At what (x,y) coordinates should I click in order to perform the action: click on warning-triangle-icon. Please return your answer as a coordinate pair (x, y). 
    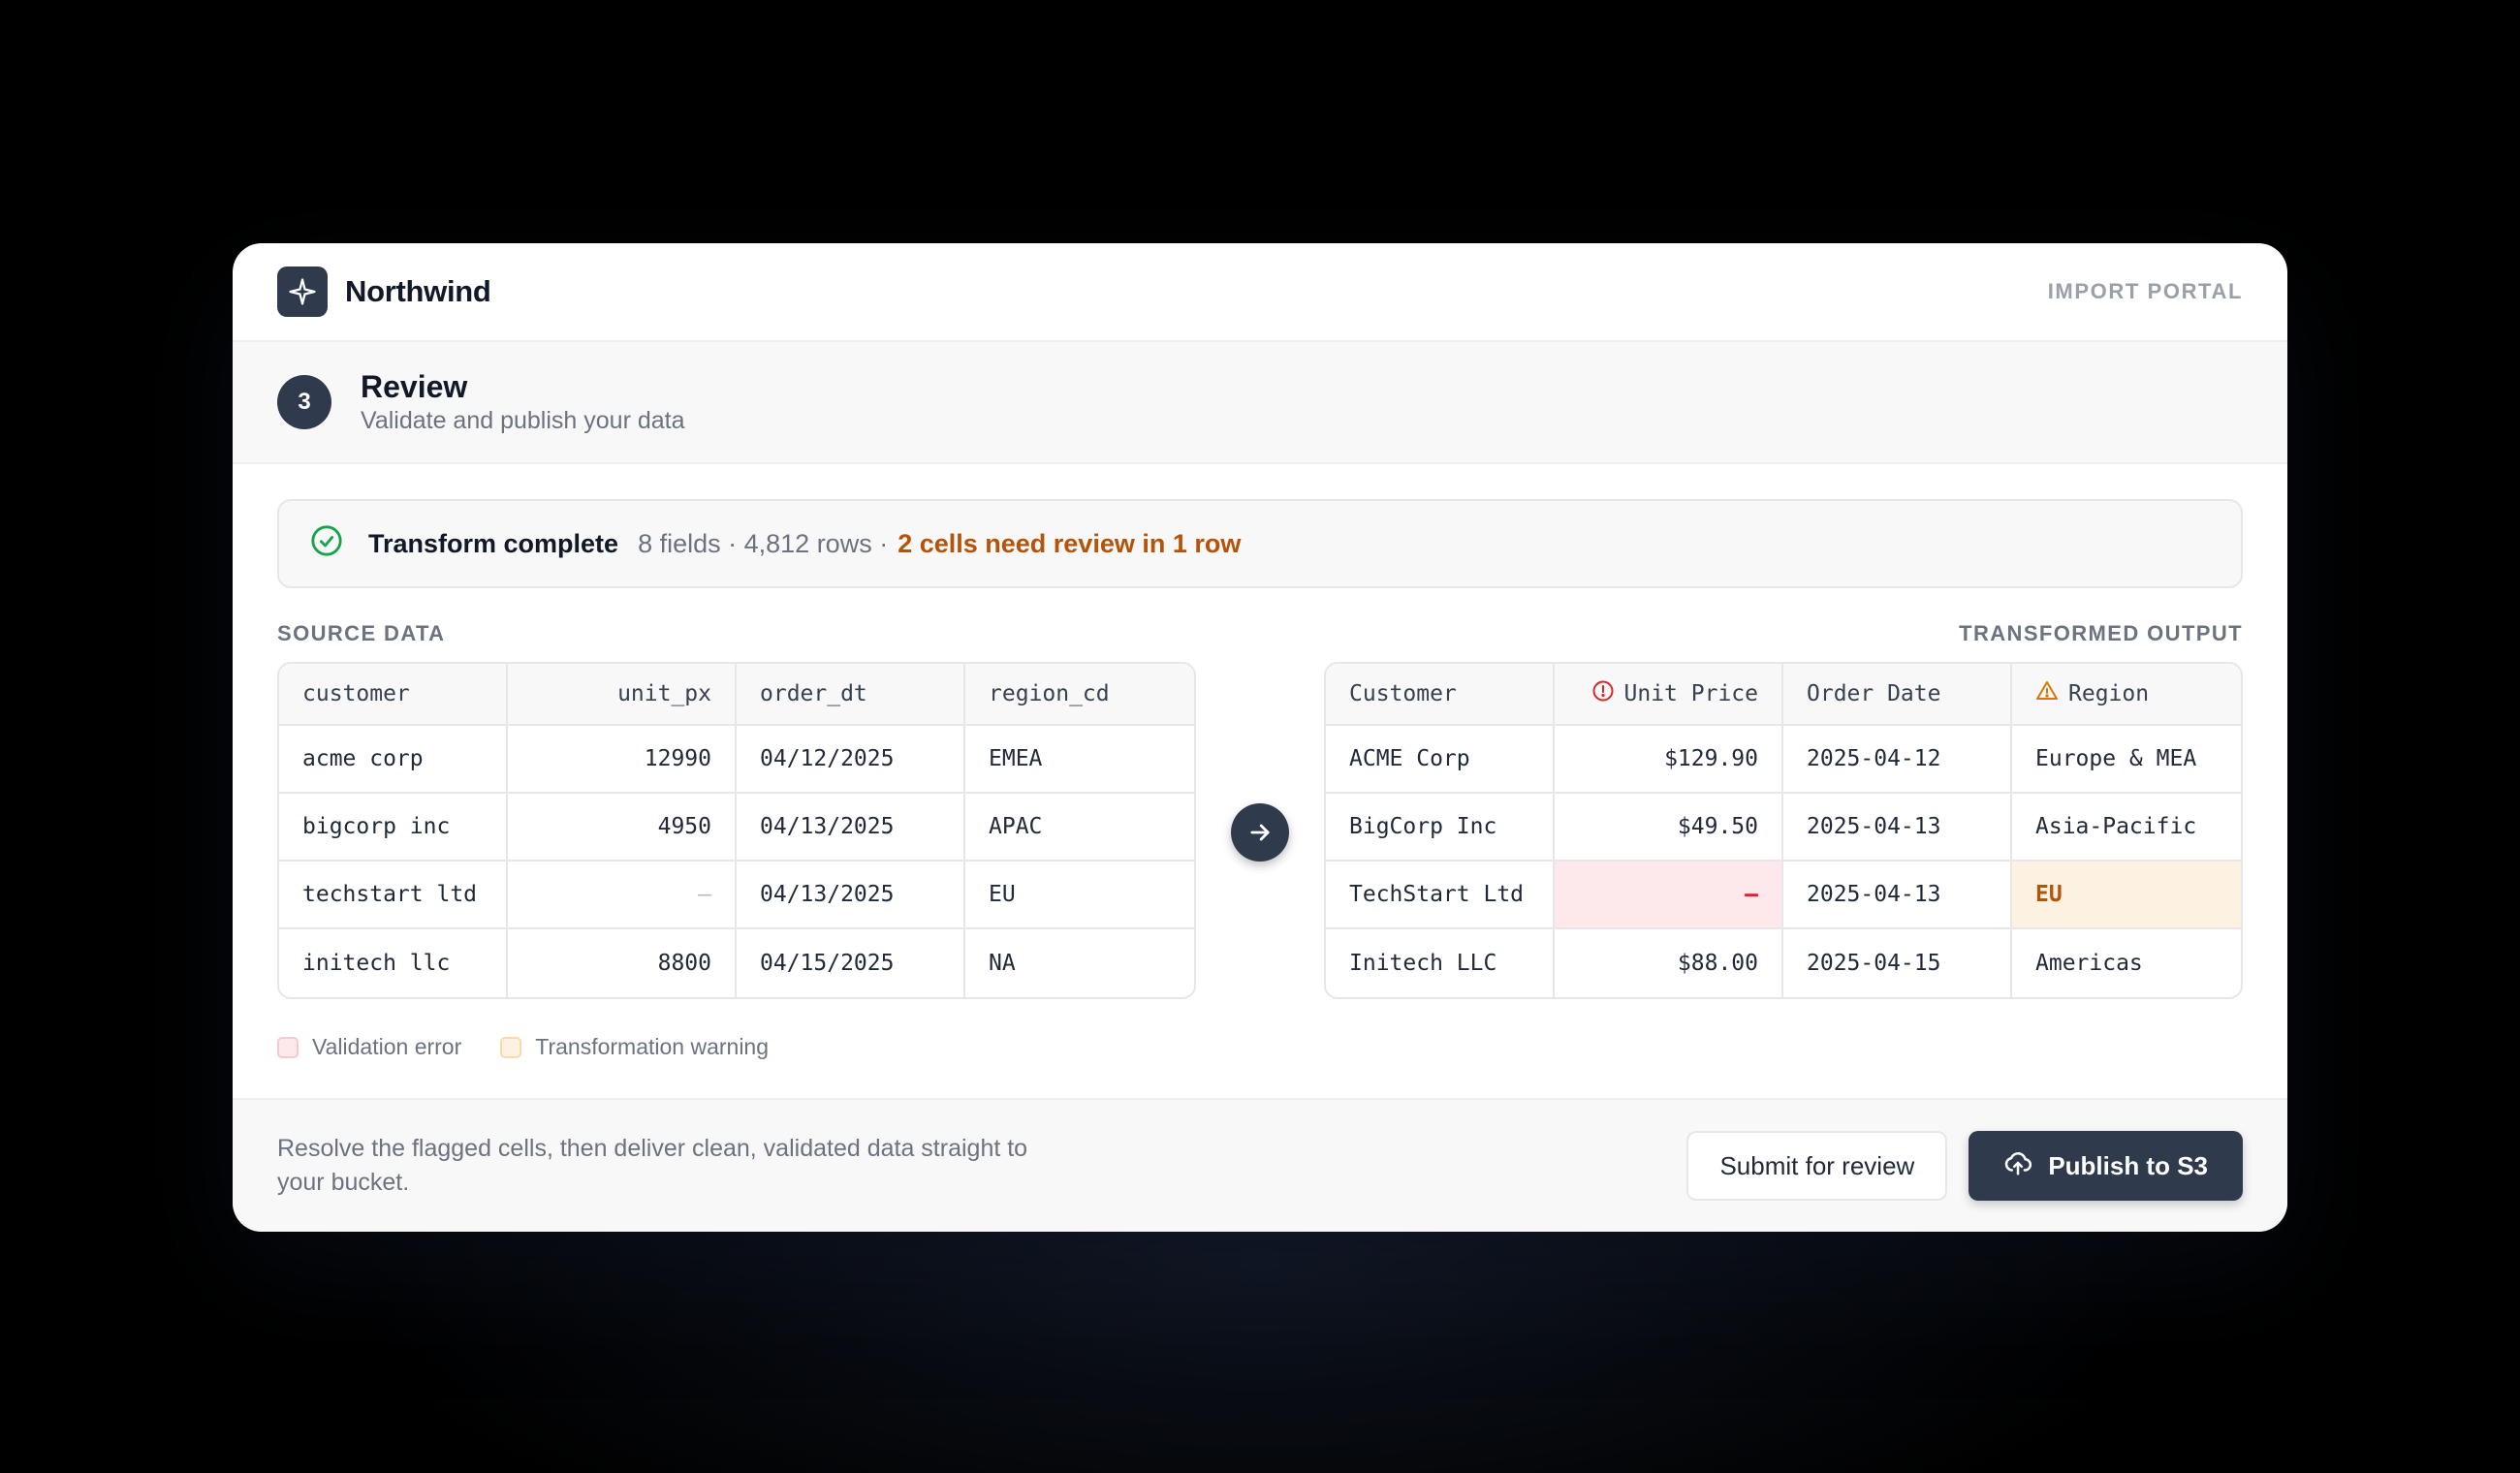
    Looking at the image, I should click on (2047, 693).